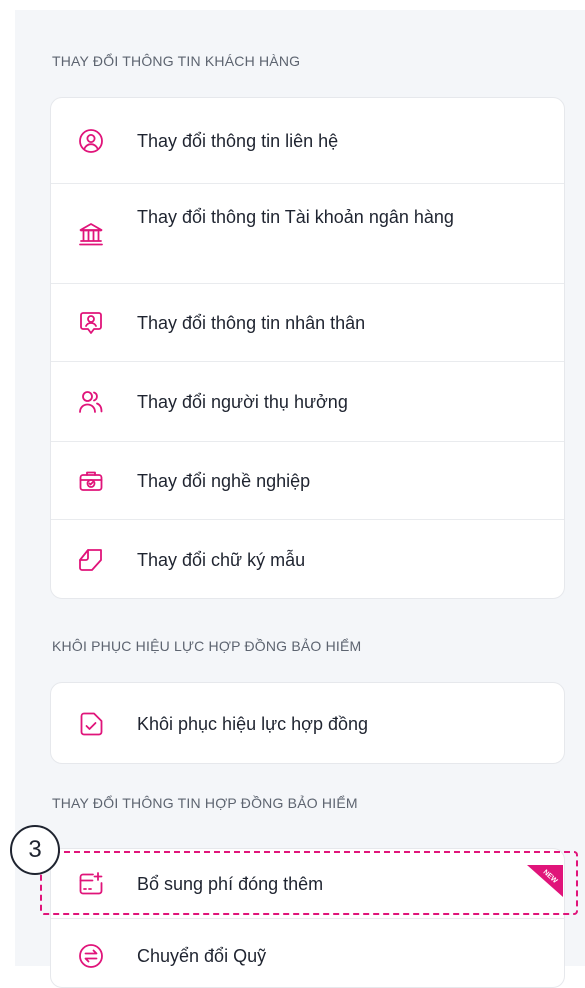  Describe the element at coordinates (91, 323) in the screenshot. I see `id-badge-icon` at that location.